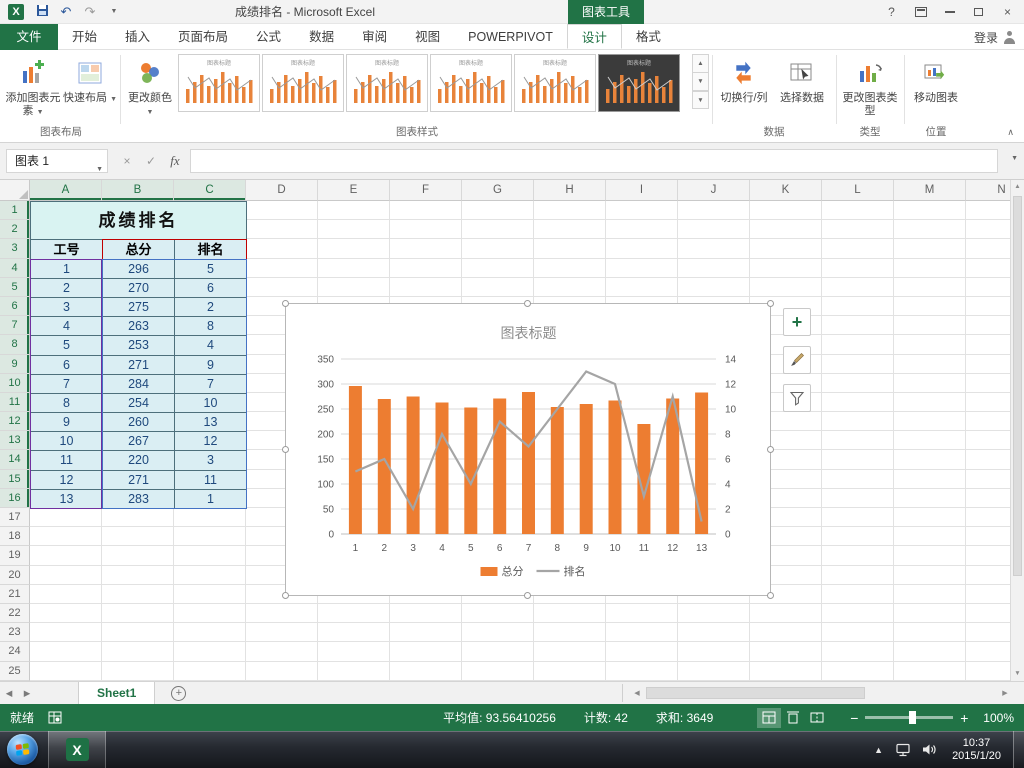  I want to click on cell-M12, so click(930, 422).